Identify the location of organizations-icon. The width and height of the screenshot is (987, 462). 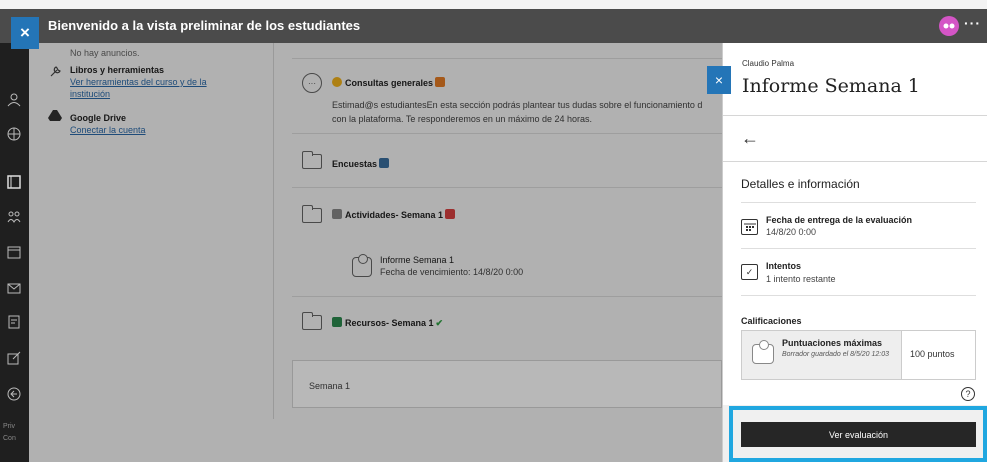
(14, 217).